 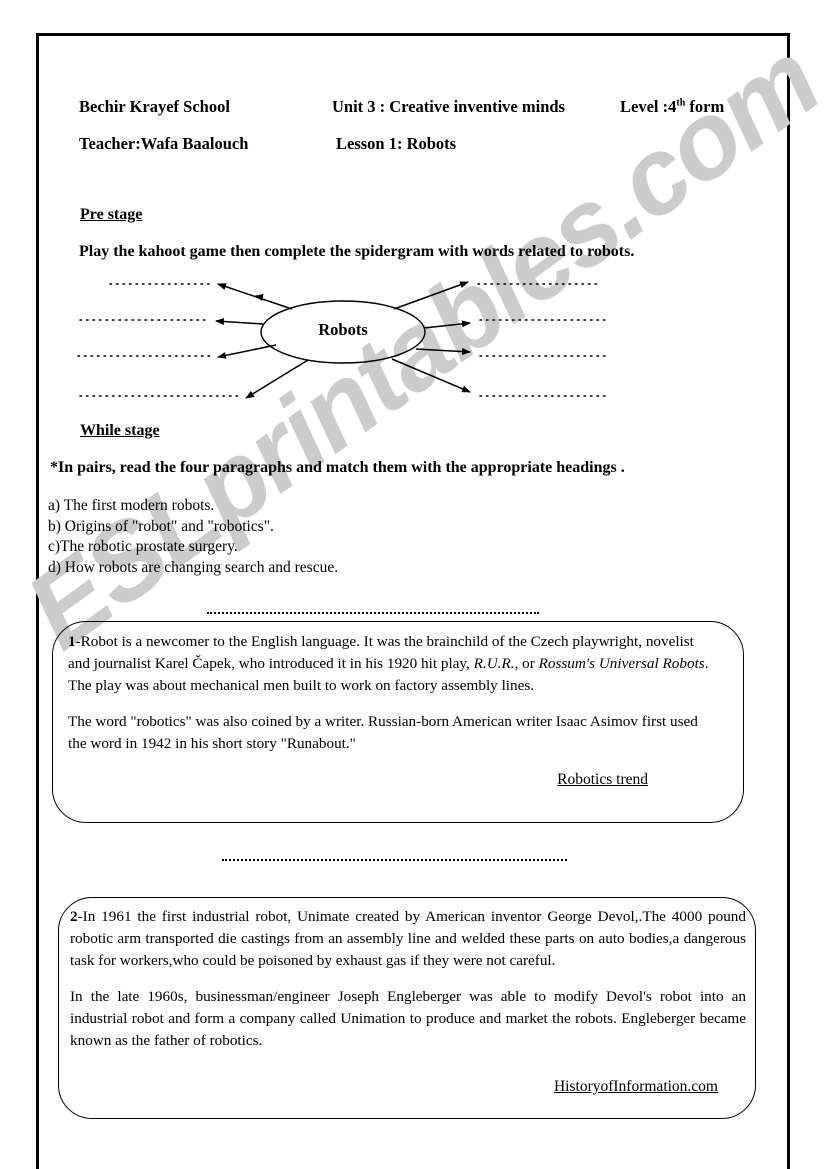 What do you see at coordinates (393, 704) in the screenshot?
I see `paragraph-1-spacer` at bounding box center [393, 704].